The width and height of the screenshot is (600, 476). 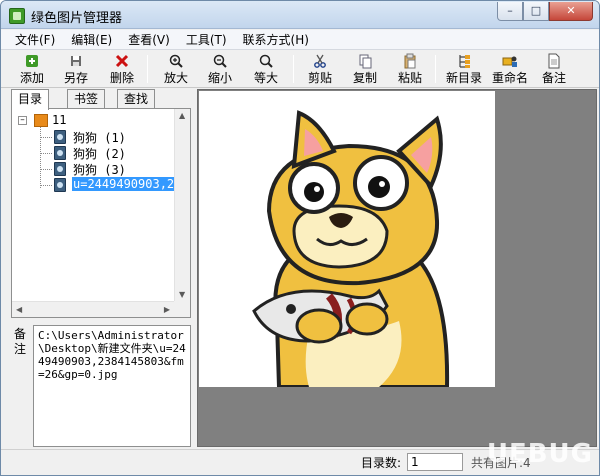 What do you see at coordinates (121, 78) in the screenshot?
I see `delete-label: 删除` at bounding box center [121, 78].